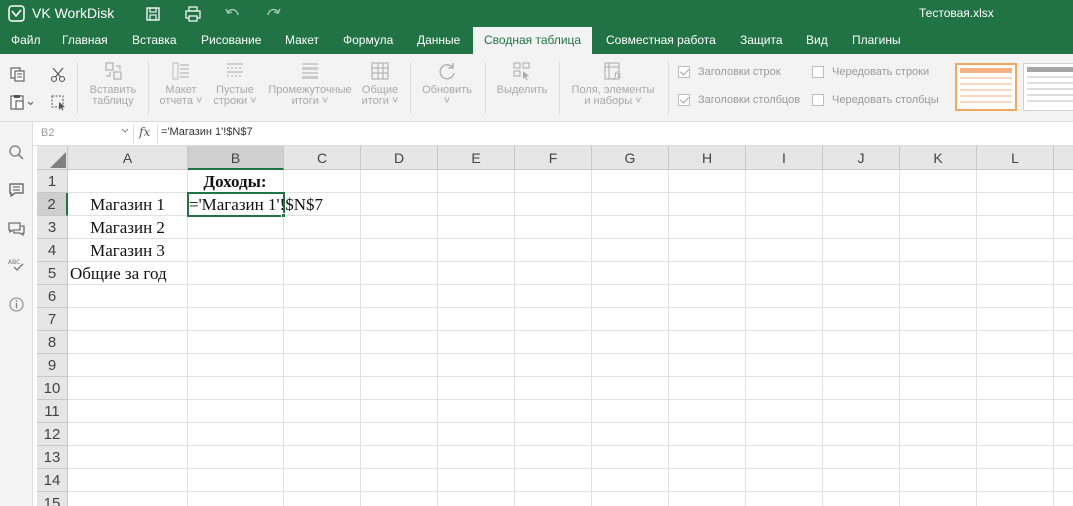 This screenshot has width=1073, height=506. What do you see at coordinates (870, 74) in the screenshot?
I see `banded-rows-checkbox: Чередовать строки` at bounding box center [870, 74].